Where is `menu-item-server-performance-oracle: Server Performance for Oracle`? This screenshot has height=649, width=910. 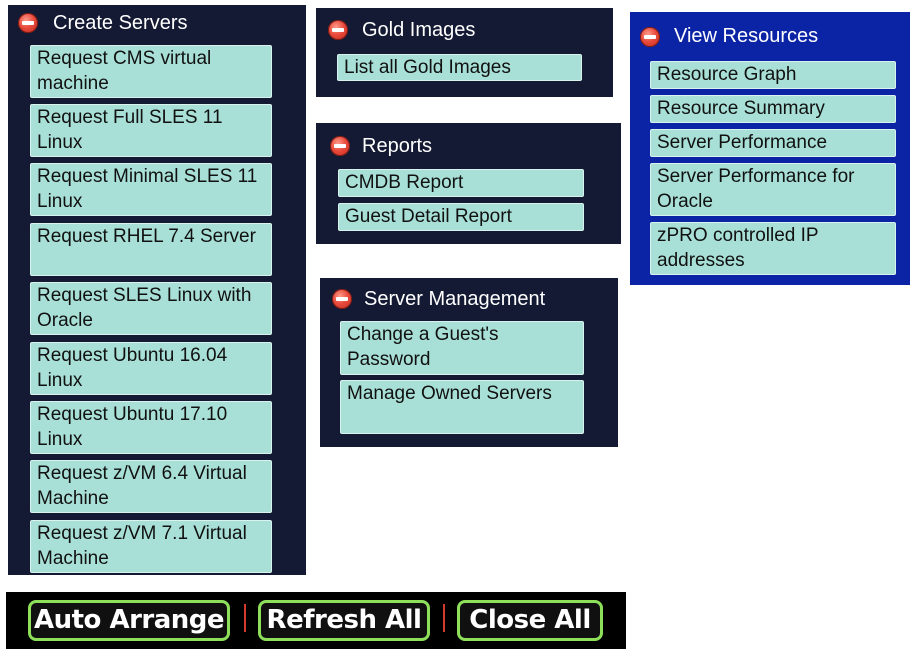 menu-item-server-performance-oracle: Server Performance for Oracle is located at coordinates (773, 189).